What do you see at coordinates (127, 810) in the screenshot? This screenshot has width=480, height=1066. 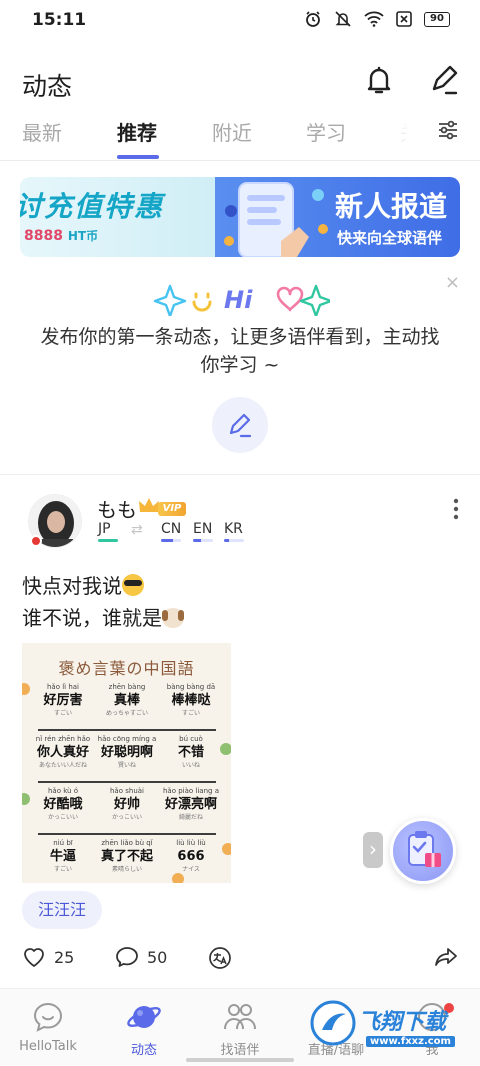 I see `phrase-cell: hǎo shuài 好帅 かっこいい` at bounding box center [127, 810].